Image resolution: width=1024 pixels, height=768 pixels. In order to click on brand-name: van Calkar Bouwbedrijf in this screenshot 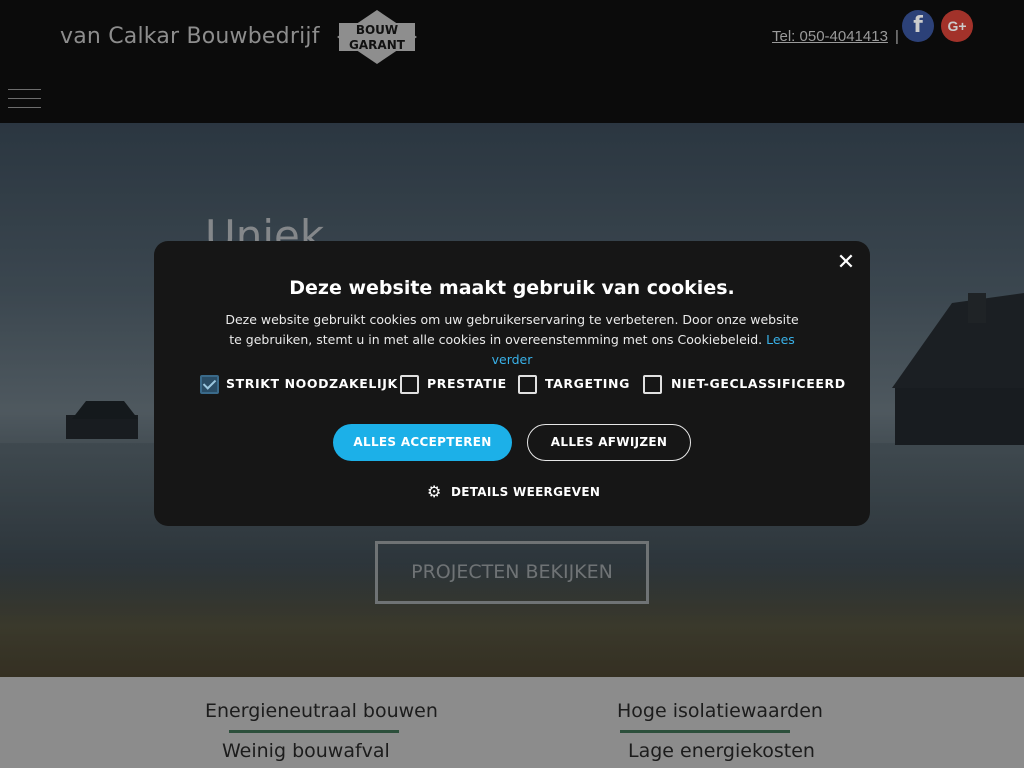, I will do `click(190, 36)`.